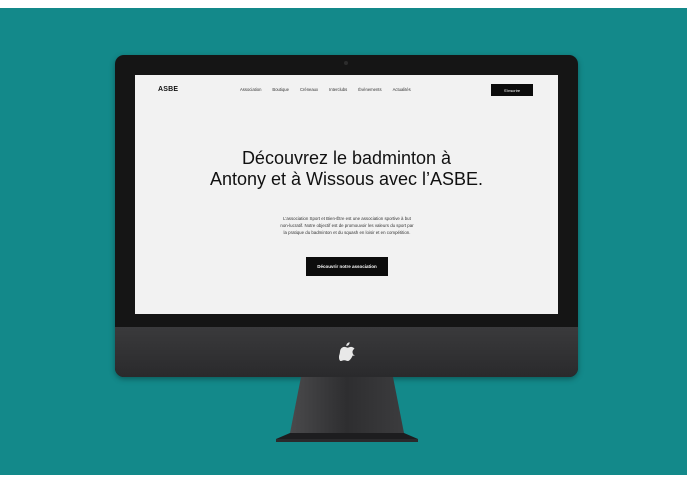 Image resolution: width=687 pixels, height=483 pixels. What do you see at coordinates (346, 158) in the screenshot?
I see `hero-title-line-1: Découvrez le badminton à` at bounding box center [346, 158].